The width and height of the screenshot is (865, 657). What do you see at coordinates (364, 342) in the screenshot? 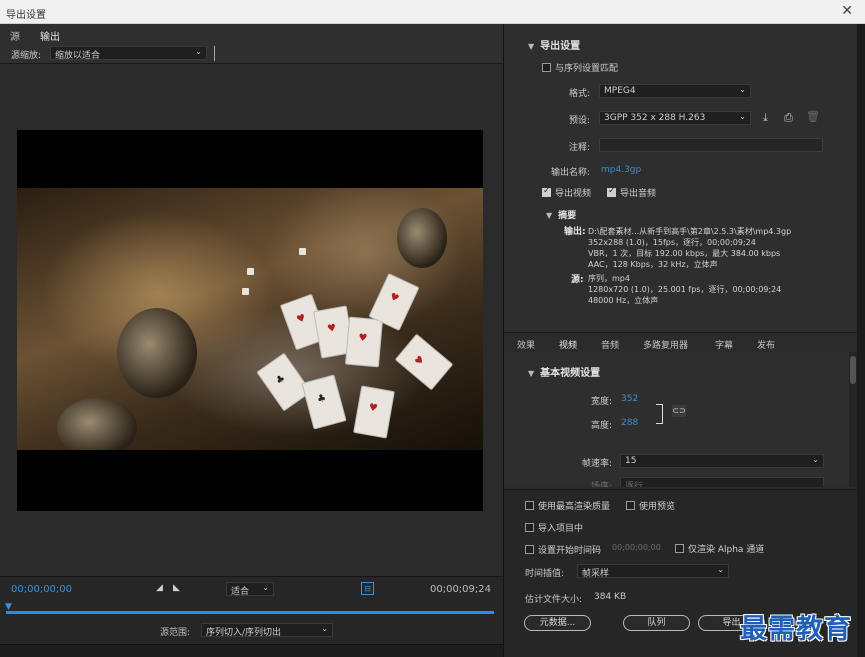
I see `card-image: ♥` at bounding box center [364, 342].